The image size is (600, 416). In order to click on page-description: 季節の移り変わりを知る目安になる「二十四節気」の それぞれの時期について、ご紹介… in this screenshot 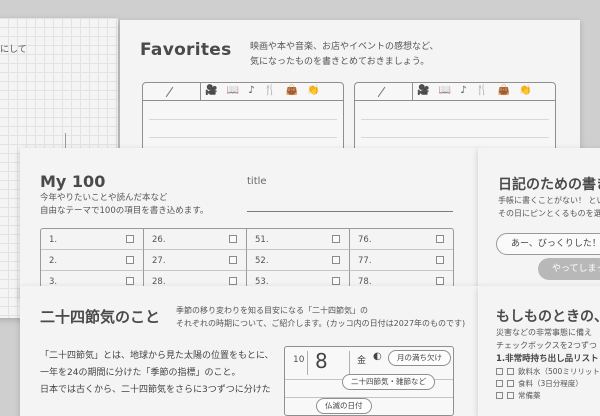, I will do `click(321, 317)`.